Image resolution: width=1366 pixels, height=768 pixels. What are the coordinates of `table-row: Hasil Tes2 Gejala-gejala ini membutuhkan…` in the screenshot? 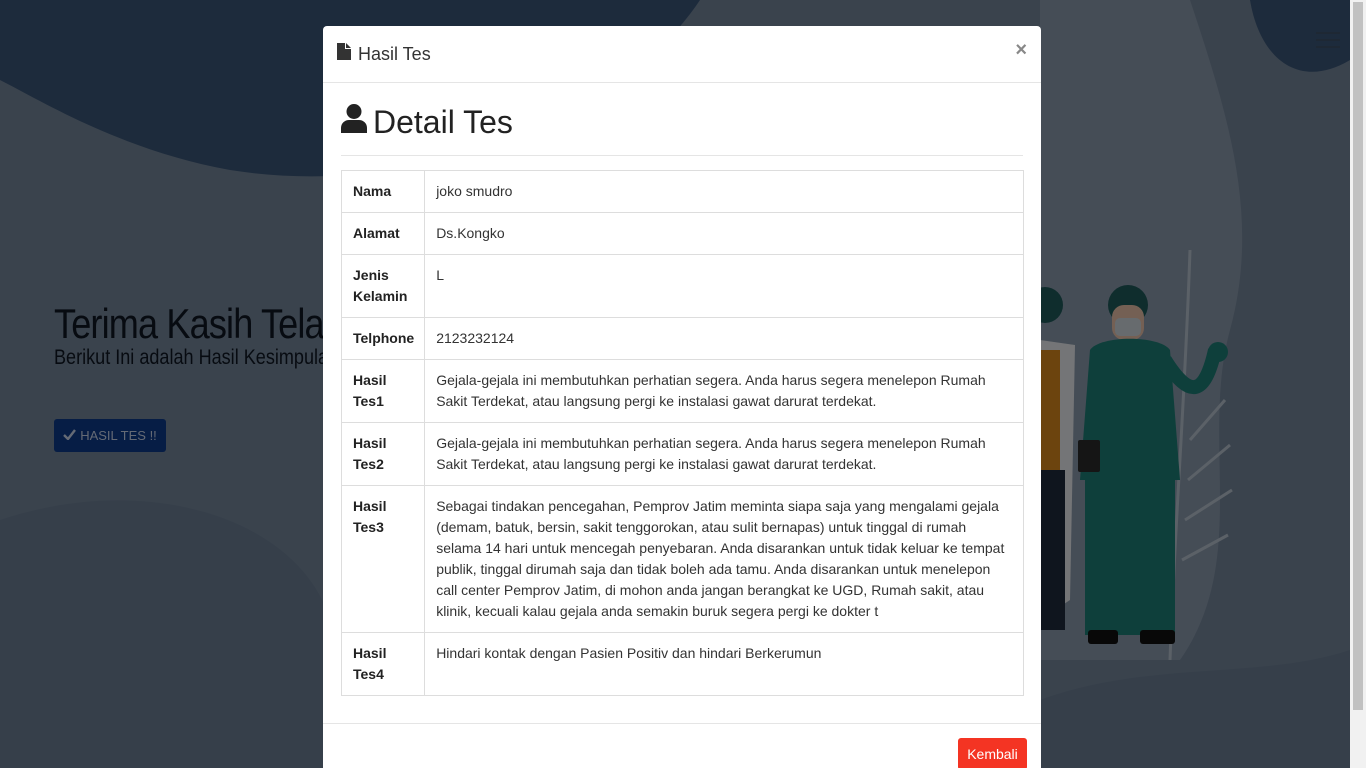 It's located at (682, 454).